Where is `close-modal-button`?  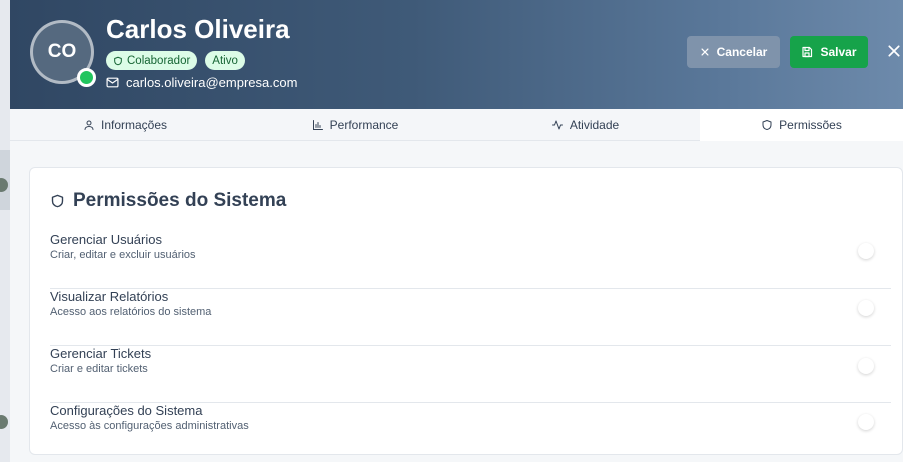 close-modal-button is located at coordinates (894, 51).